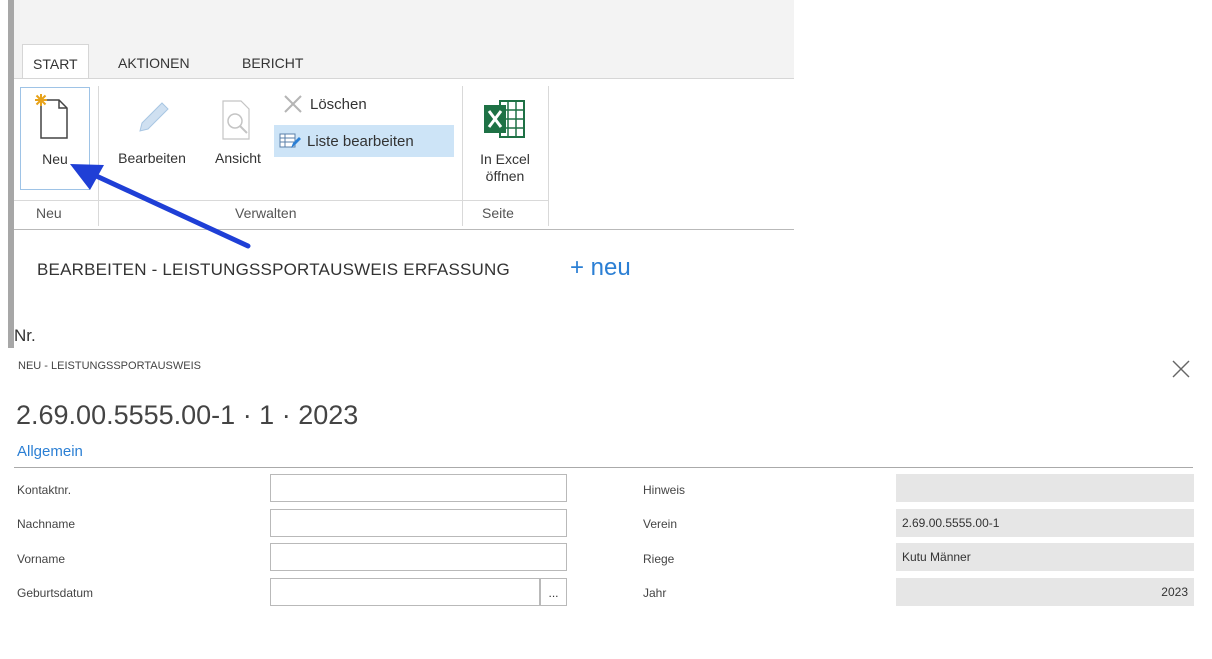  What do you see at coordinates (293, 104) in the screenshot?
I see `delete-x-icon` at bounding box center [293, 104].